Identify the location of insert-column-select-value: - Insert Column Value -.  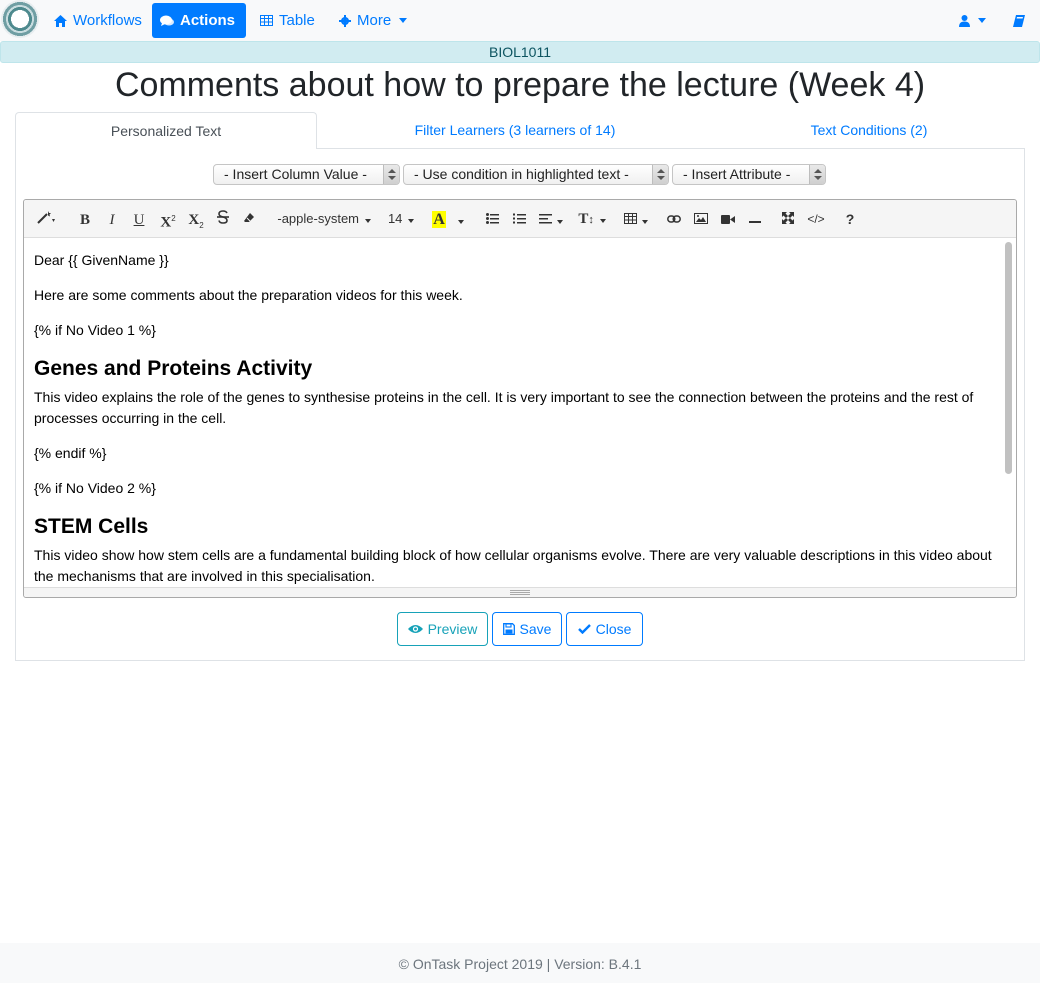
(295, 174).